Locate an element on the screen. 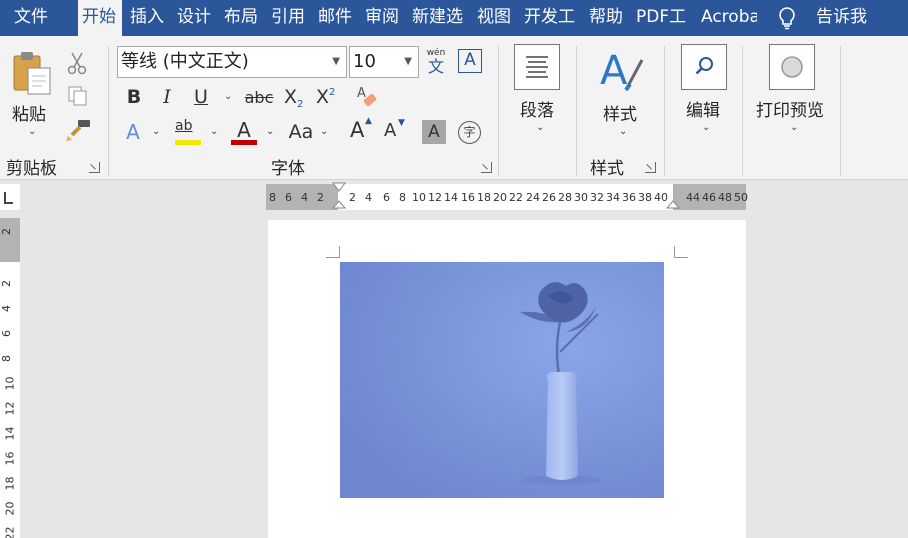 This screenshot has width=908, height=538. tab-file: 文件 is located at coordinates (34, 18).